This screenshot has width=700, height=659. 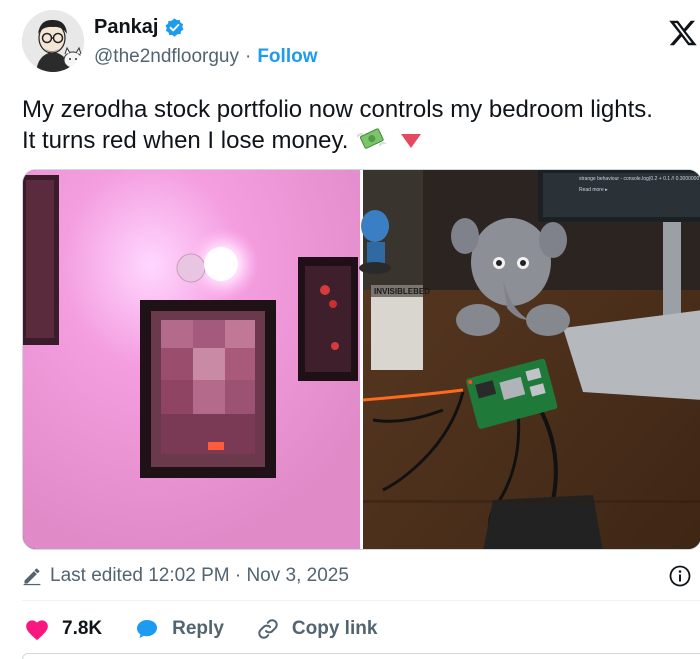 I want to click on verified-badge-icon, so click(x=174, y=27).